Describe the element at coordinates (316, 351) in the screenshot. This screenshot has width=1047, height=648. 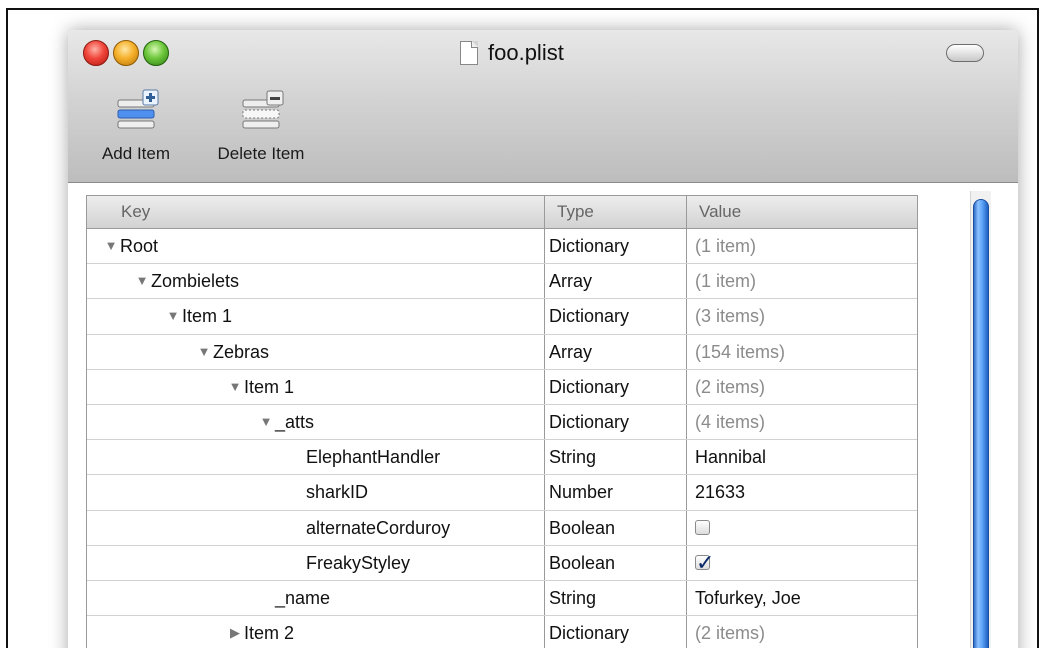
I see `key-cell: ▼ Zebras` at that location.